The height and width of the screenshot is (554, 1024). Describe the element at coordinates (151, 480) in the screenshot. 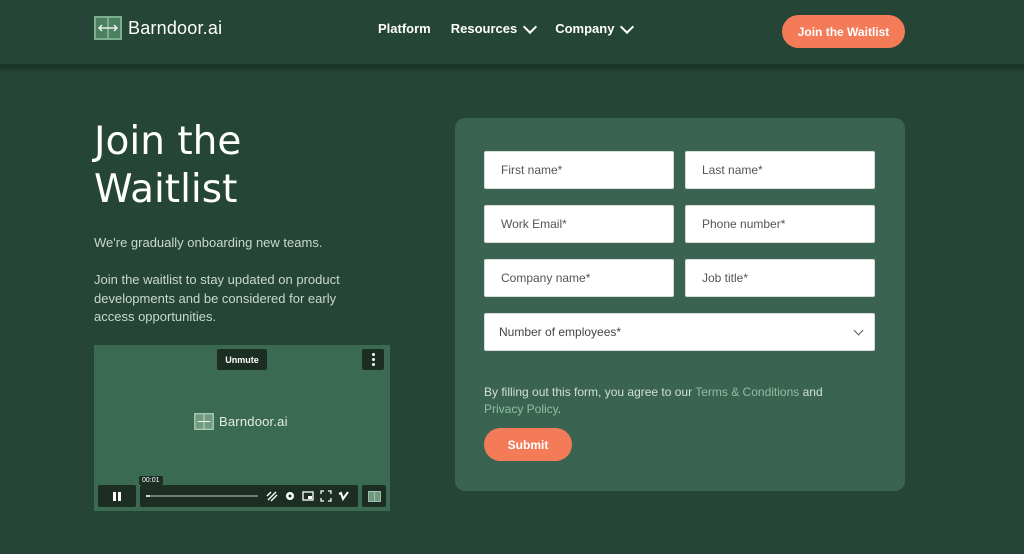

I see `video-timestamp: 00:01` at that location.